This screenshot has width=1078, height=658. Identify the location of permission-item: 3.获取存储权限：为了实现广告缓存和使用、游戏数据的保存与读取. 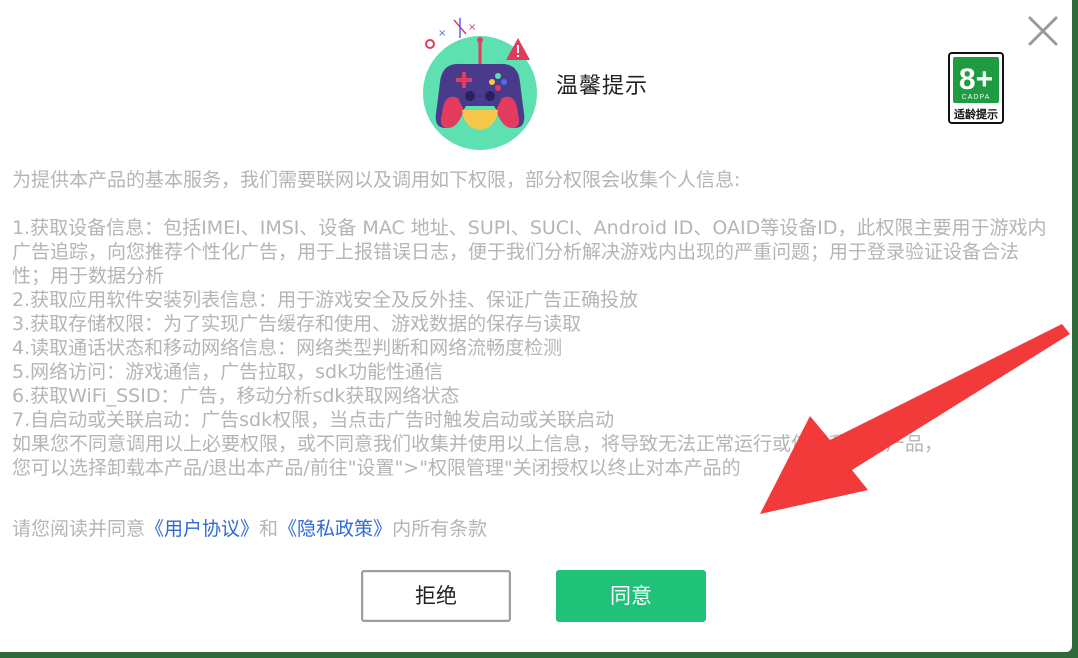
(297, 324).